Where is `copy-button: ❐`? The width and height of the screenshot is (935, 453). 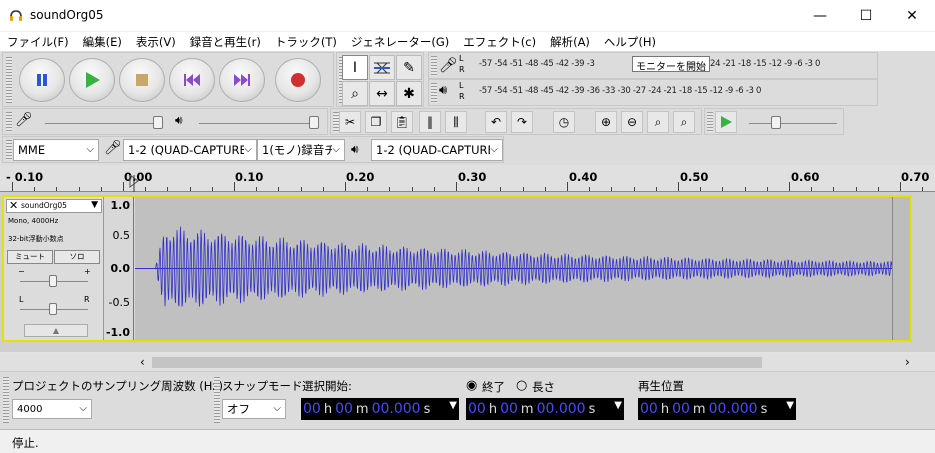
copy-button: ❐ is located at coordinates (376, 122).